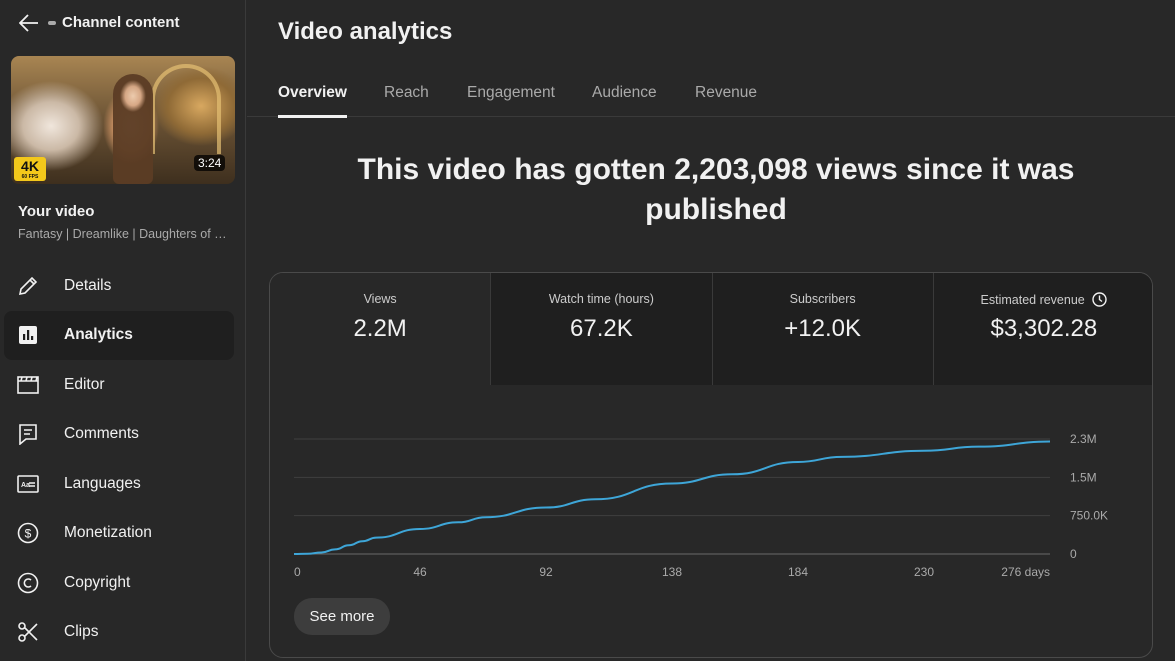  What do you see at coordinates (624, 99) in the screenshot?
I see `tab-audience: Audience` at bounding box center [624, 99].